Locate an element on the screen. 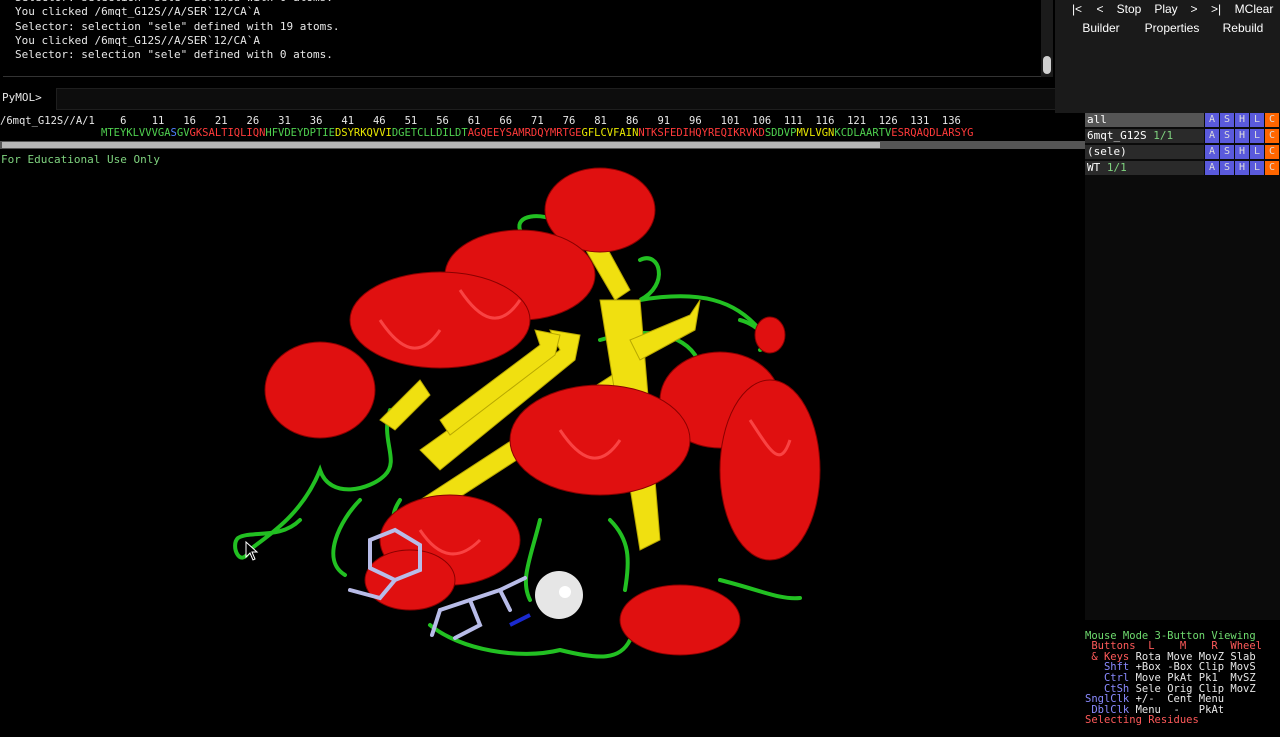  ligand-blue-bond is located at coordinates (520, 620).